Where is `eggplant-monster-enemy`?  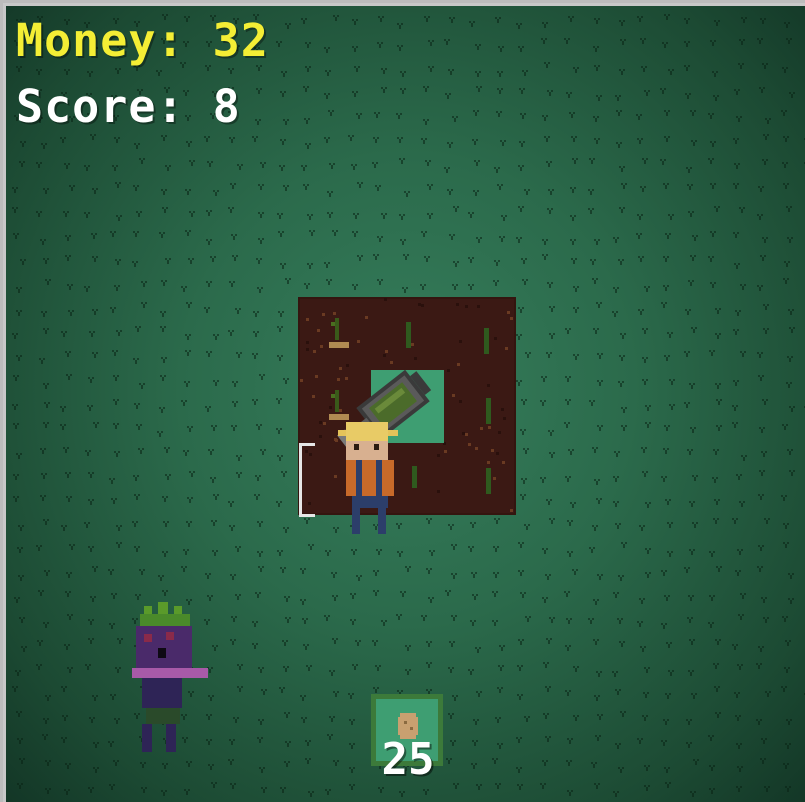 eggplant-monster-enemy is located at coordinates (171, 678).